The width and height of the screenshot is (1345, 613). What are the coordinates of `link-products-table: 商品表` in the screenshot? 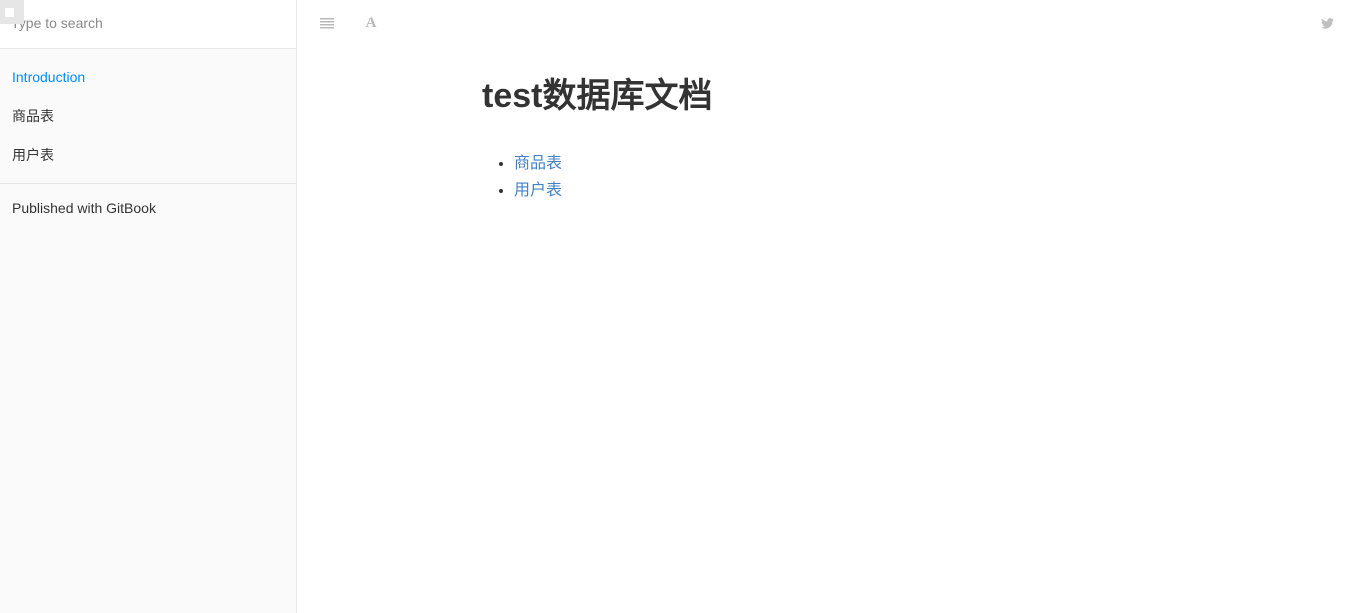 It's located at (538, 163).